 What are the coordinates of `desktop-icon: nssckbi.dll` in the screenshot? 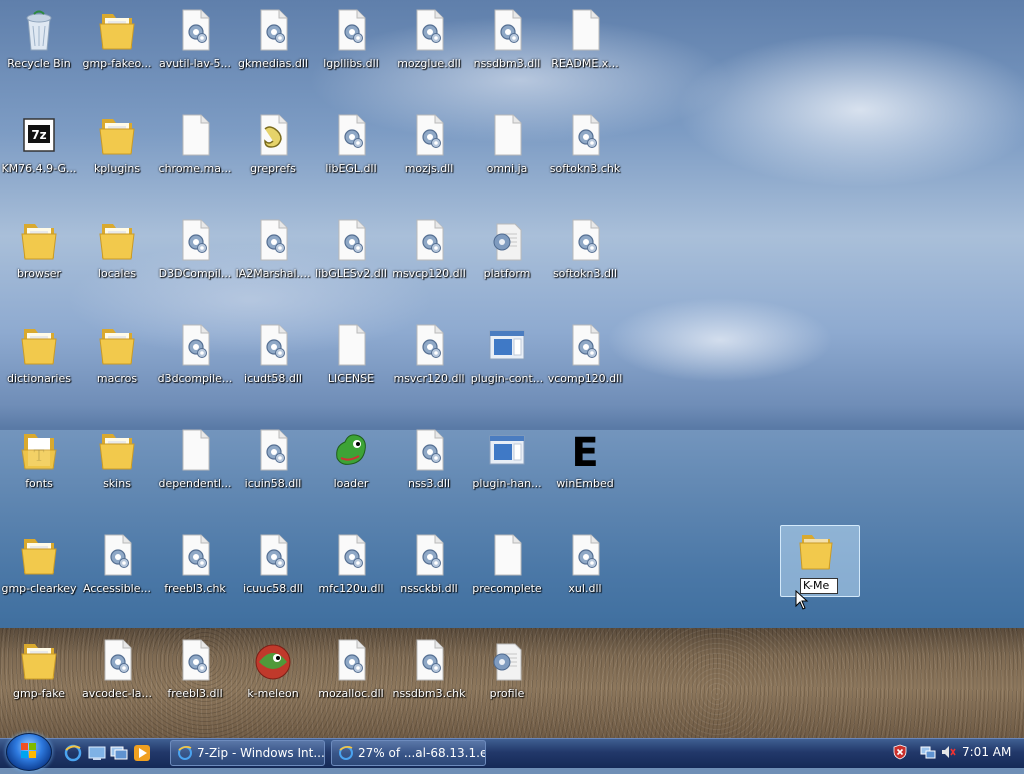 It's located at (429, 579).